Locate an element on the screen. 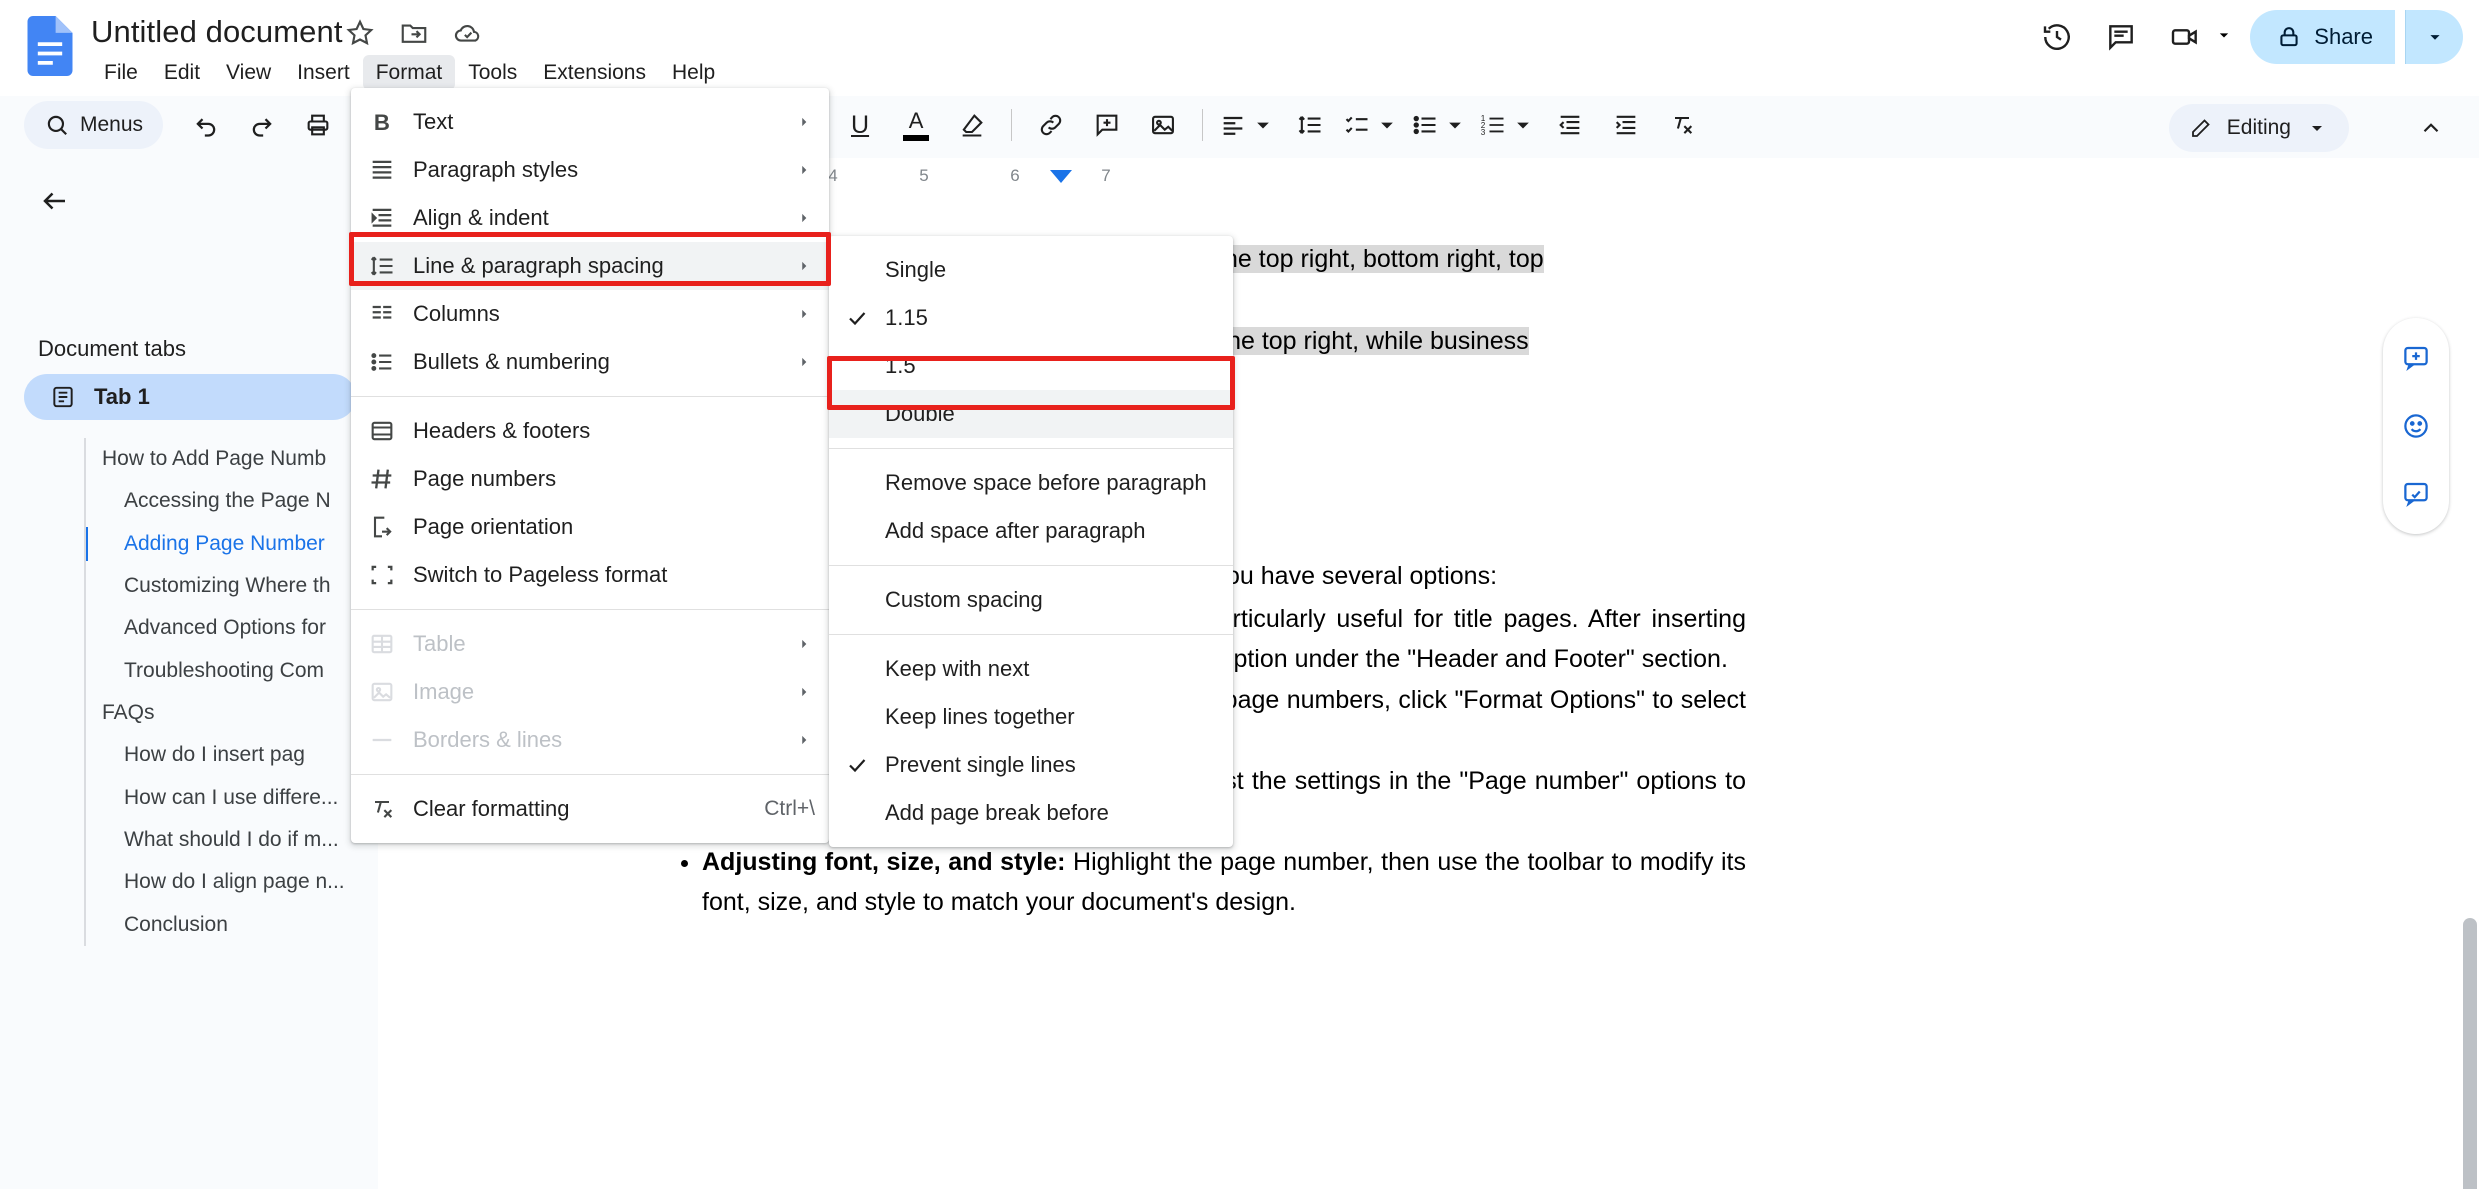 The image size is (2479, 1189). insert-link-icon is located at coordinates (1051, 125).